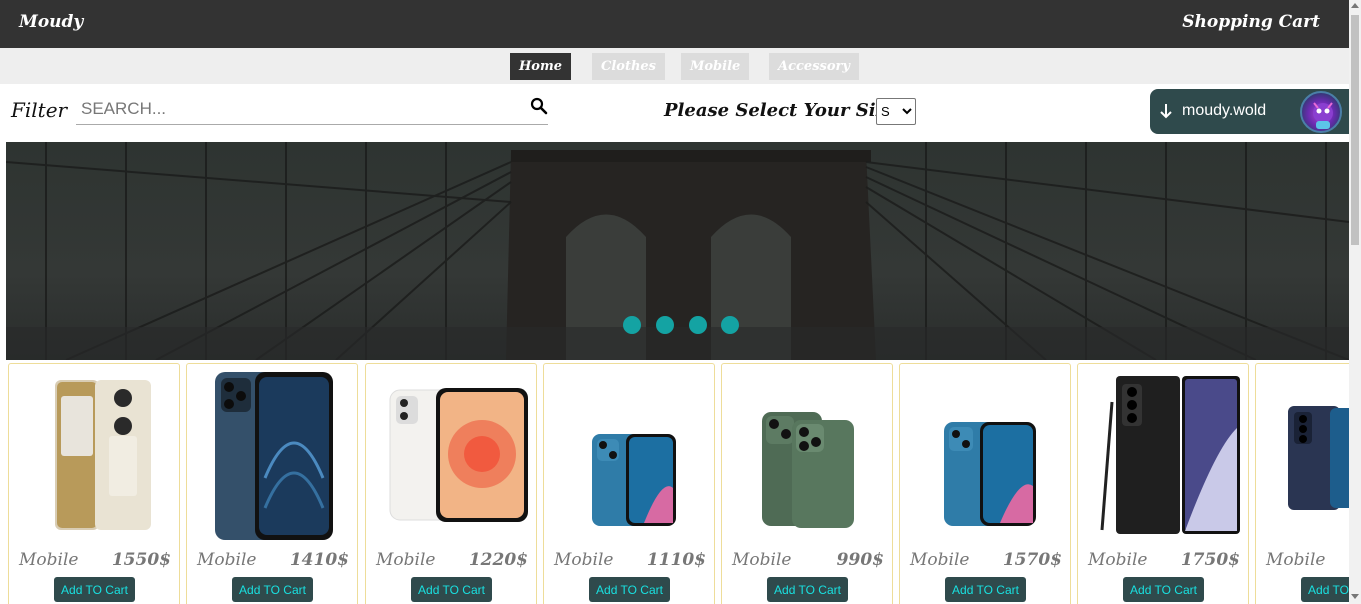  Describe the element at coordinates (715, 66) in the screenshot. I see `tab-mobile: Mobile` at that location.